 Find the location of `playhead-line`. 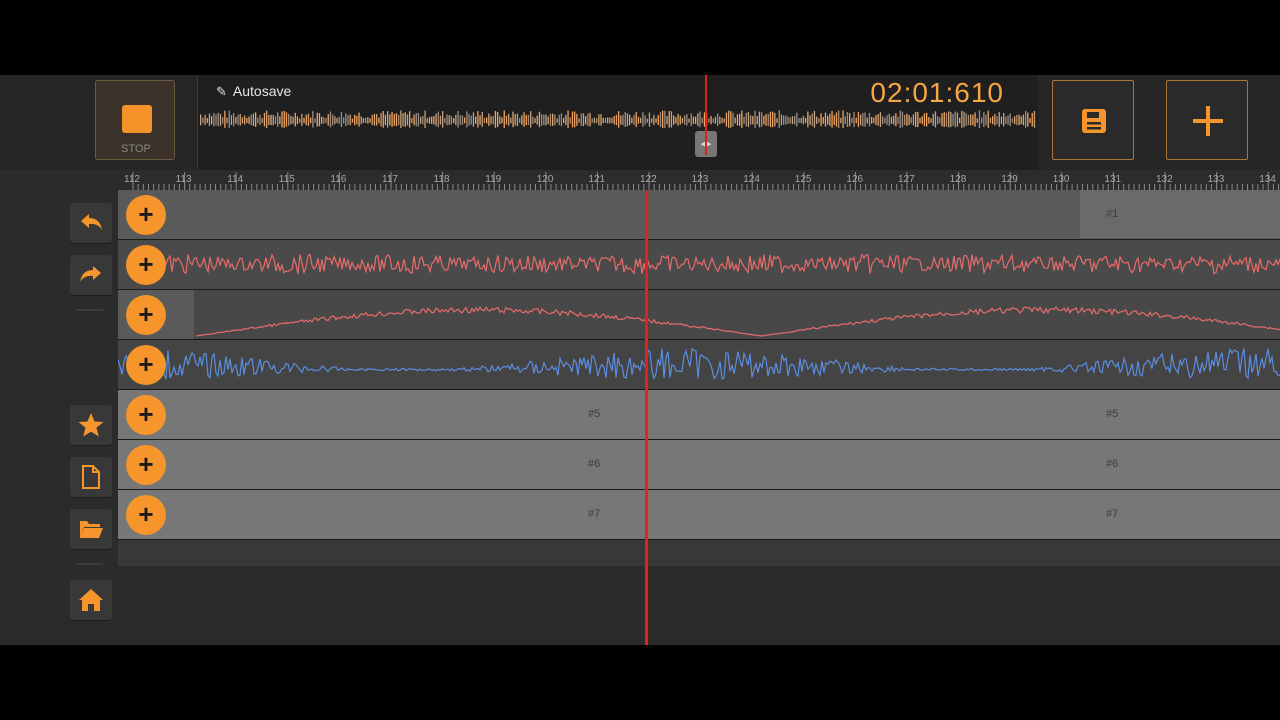

playhead-line is located at coordinates (646, 417).